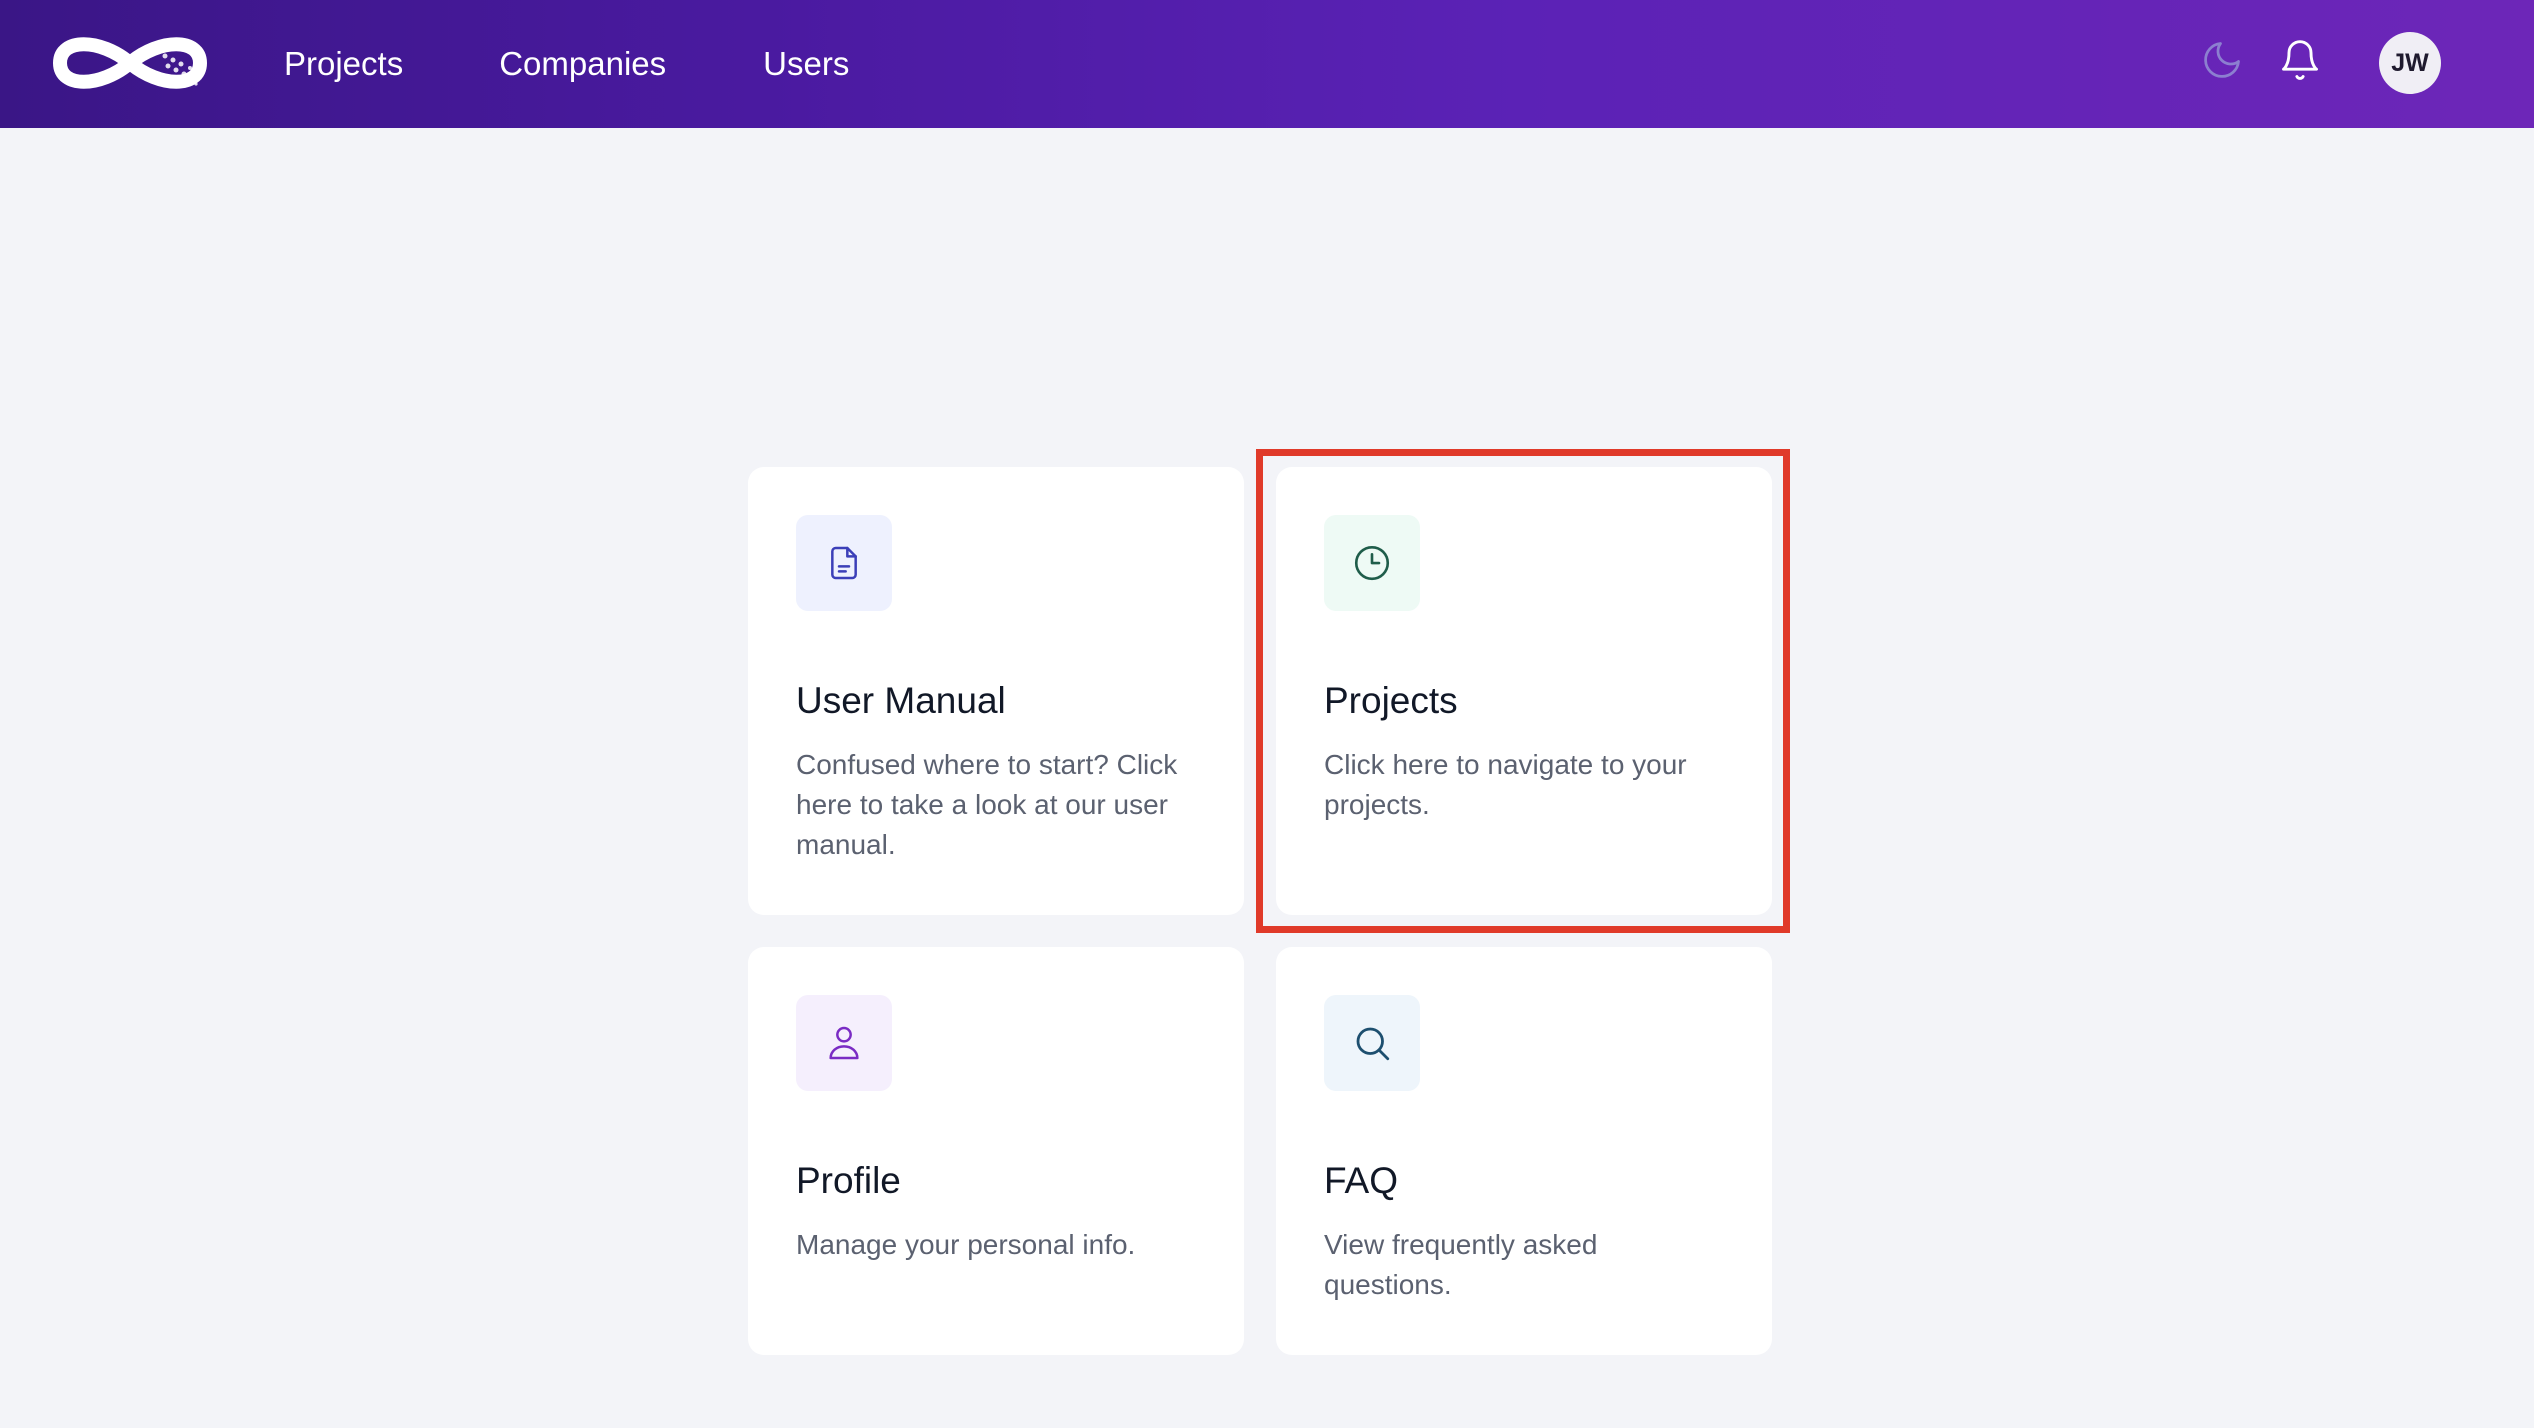  What do you see at coordinates (130, 63) in the screenshot?
I see `company-logo` at bounding box center [130, 63].